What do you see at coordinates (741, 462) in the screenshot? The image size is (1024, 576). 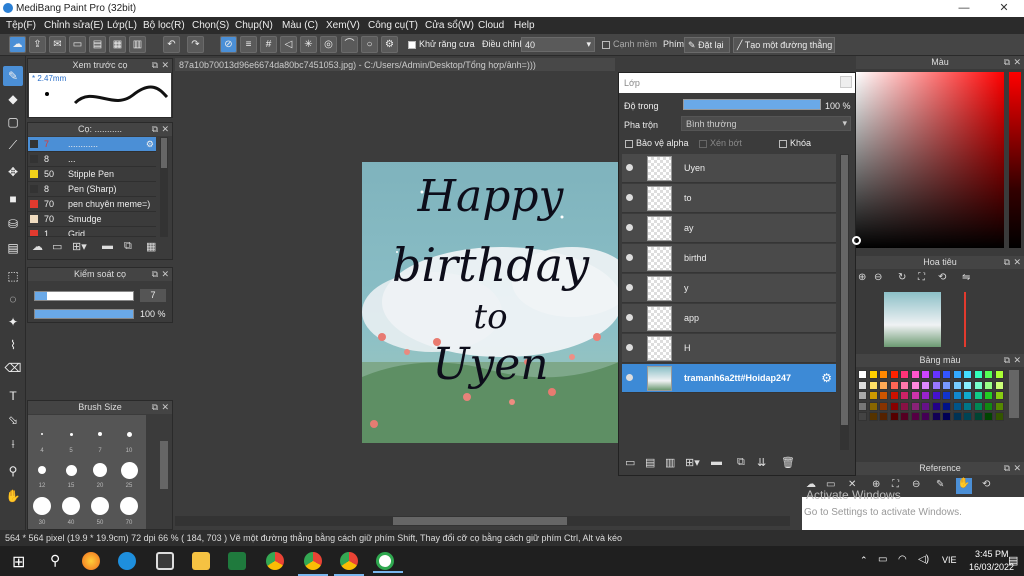 I see `duplicate-layer-icon: ⧉` at bounding box center [741, 462].